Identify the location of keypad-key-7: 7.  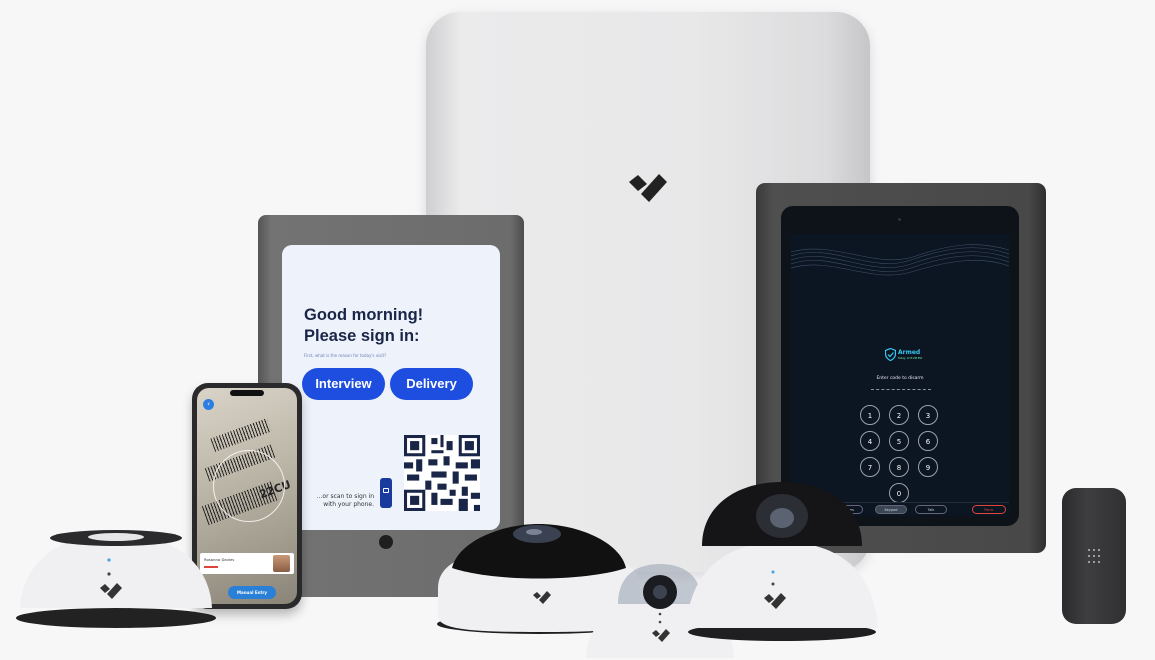
(870, 467).